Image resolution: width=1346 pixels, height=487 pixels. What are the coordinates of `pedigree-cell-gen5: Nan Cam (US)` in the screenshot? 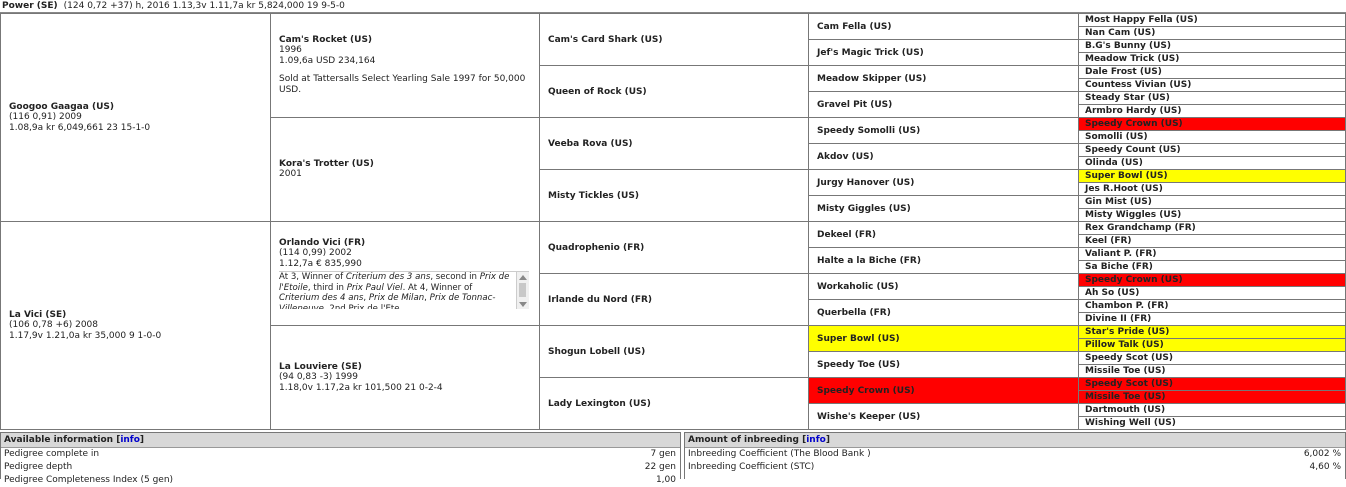 It's located at (1212, 33).